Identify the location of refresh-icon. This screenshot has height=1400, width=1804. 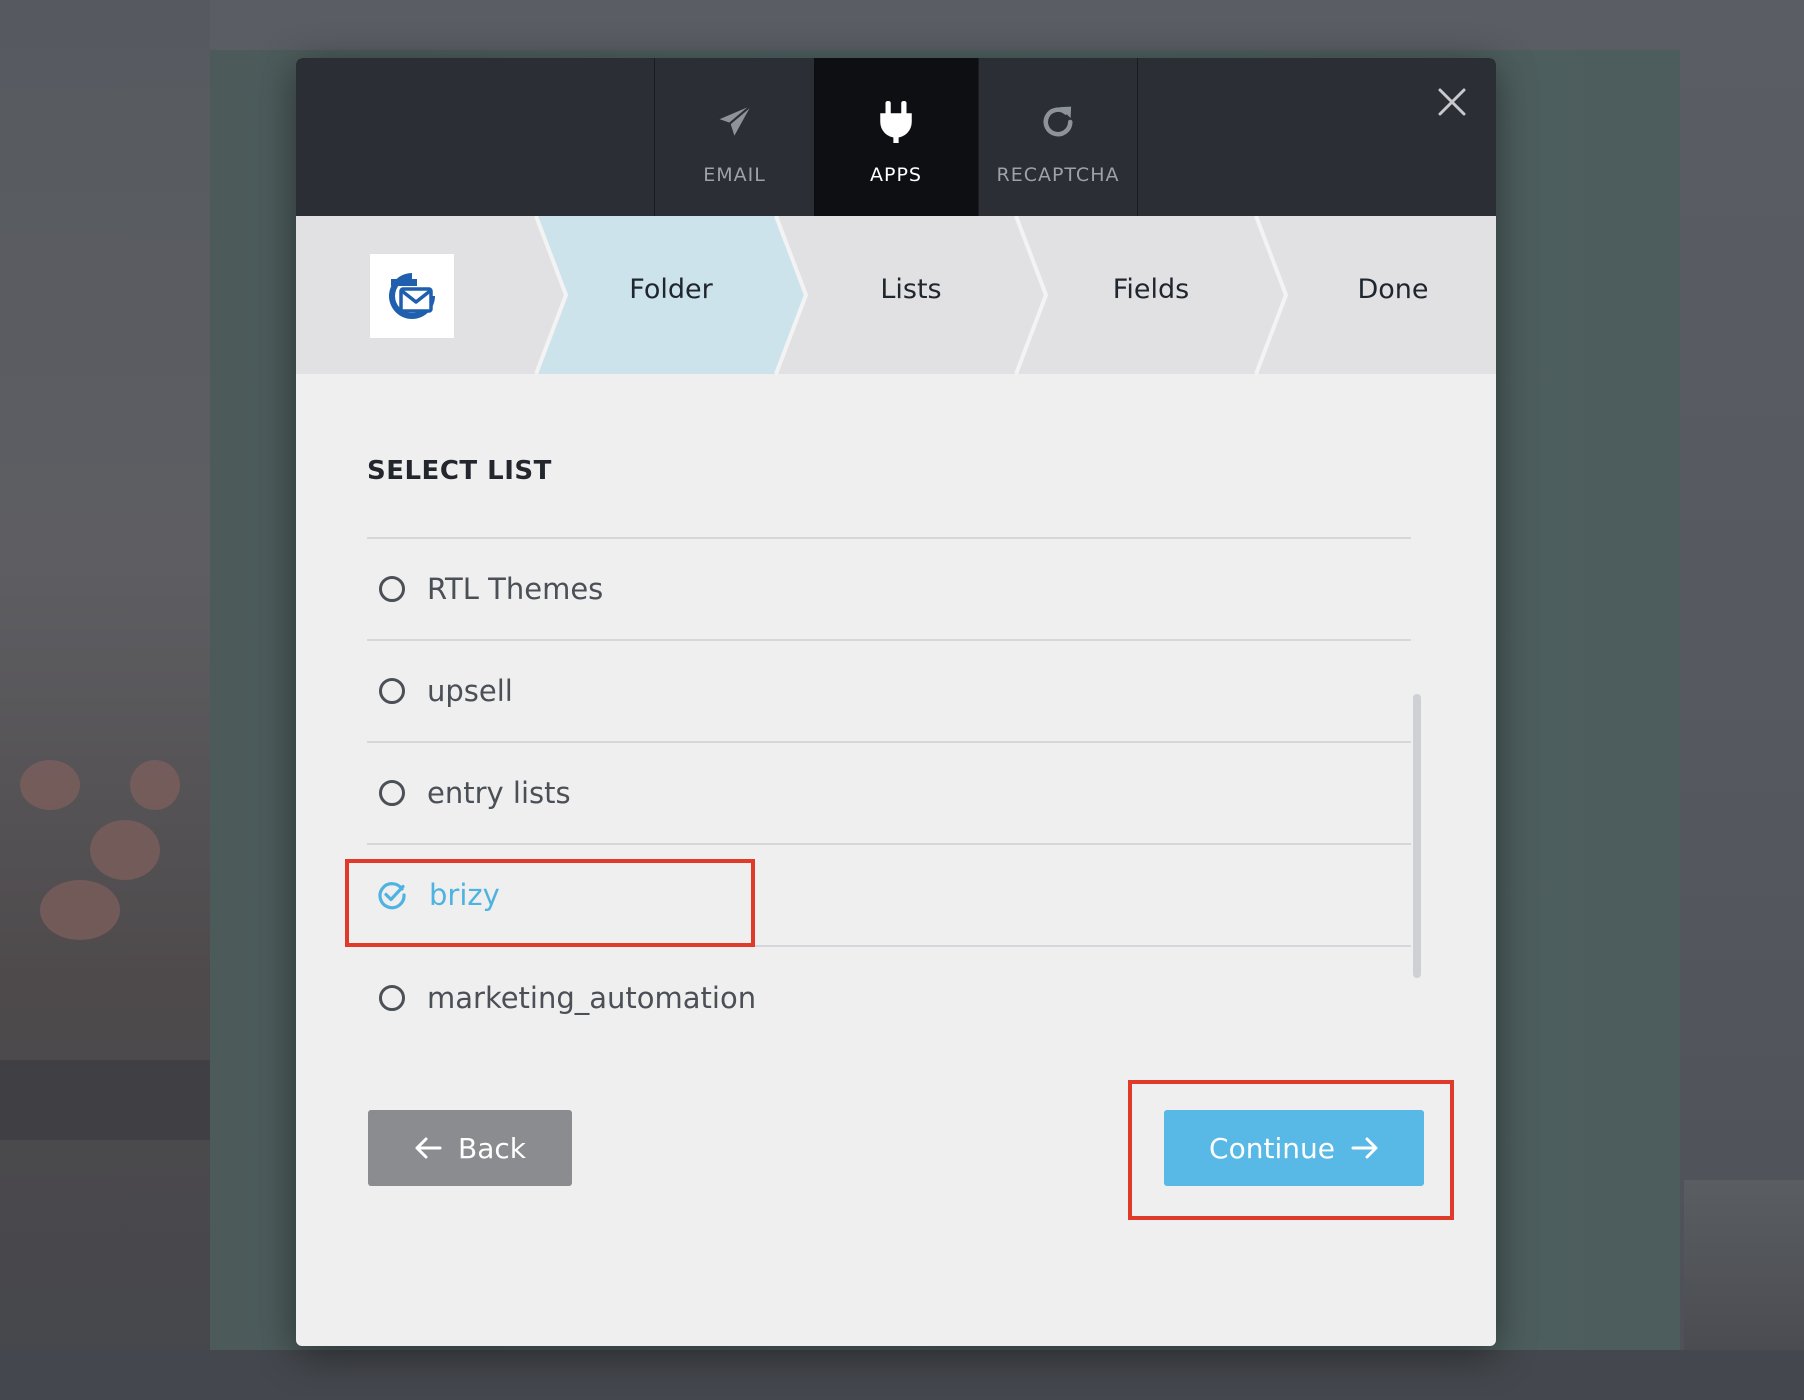
(1058, 122).